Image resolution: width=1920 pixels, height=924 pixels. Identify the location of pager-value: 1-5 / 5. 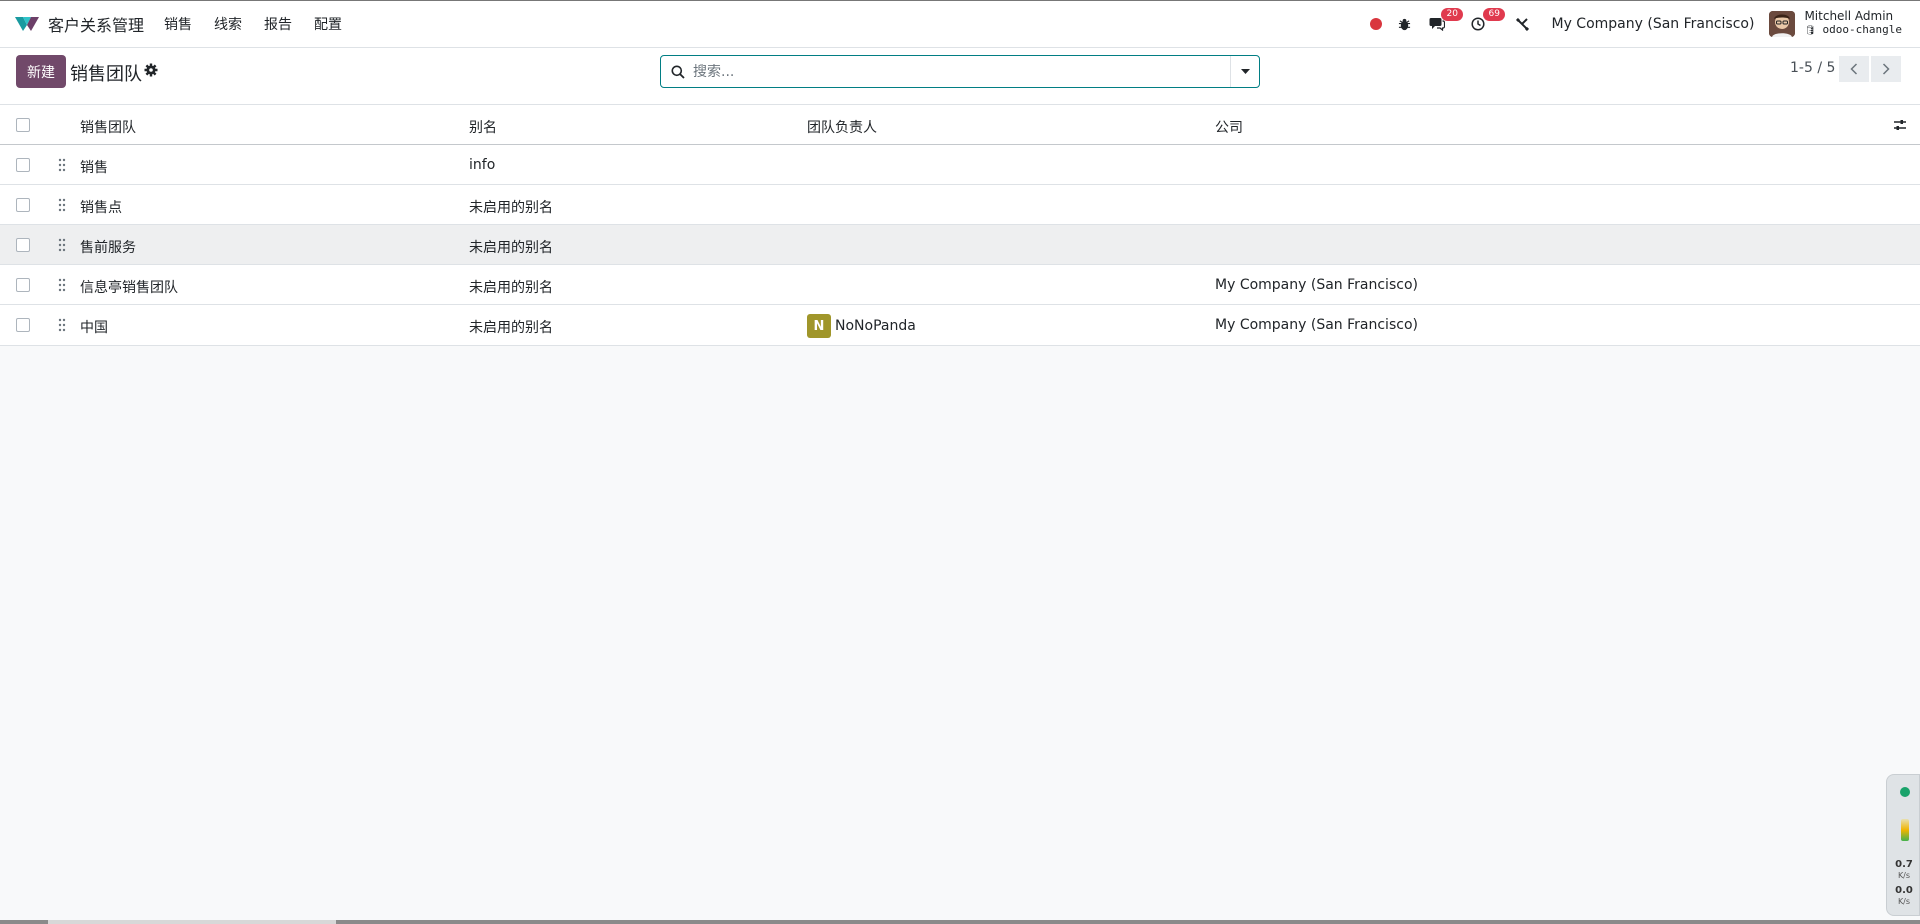
(1812, 68).